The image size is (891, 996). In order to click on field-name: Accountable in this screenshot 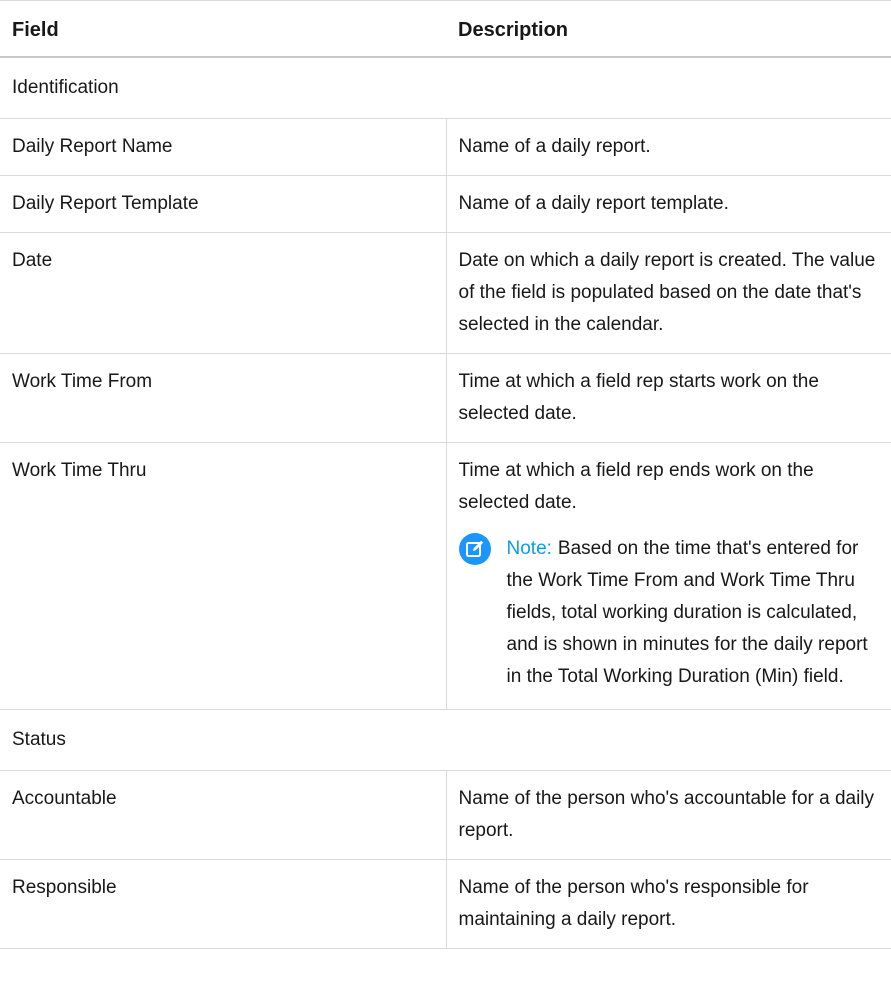, I will do `click(223, 815)`.